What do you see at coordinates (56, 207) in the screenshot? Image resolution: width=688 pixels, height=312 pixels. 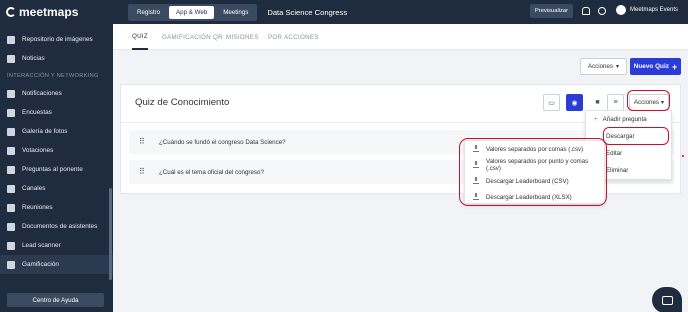 I see `sidebar-item-meetings: Reuniones` at bounding box center [56, 207].